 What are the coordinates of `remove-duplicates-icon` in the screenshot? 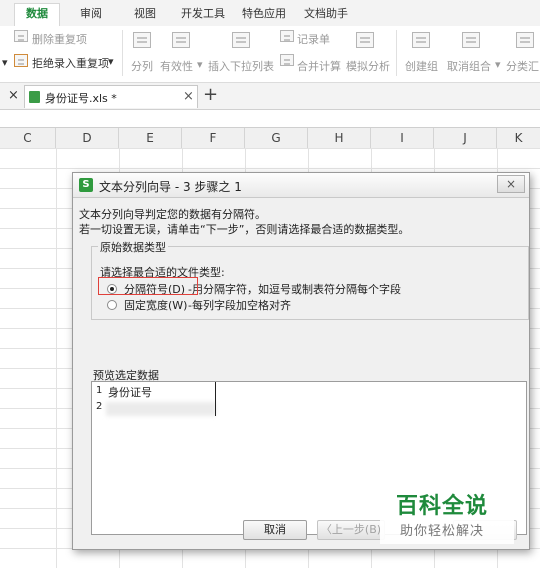 It's located at (21, 36).